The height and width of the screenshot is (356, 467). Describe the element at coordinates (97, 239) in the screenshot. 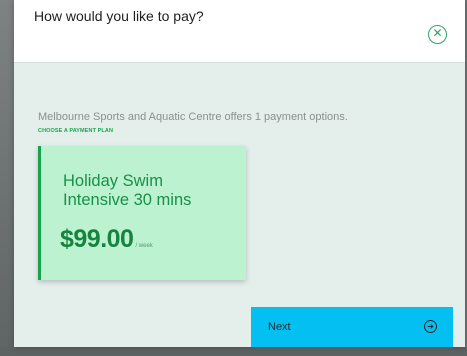

I see `plan-price-amount: $99.00` at that location.